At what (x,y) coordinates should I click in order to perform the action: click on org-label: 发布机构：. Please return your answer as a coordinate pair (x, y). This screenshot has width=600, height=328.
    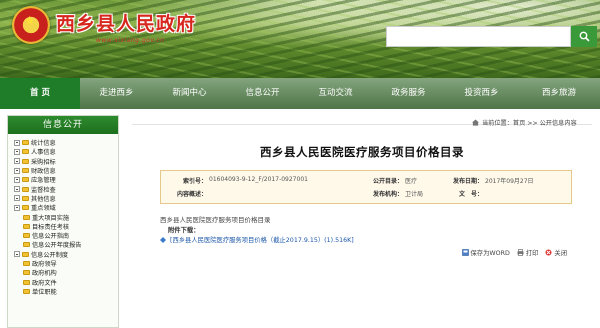
    Looking at the image, I should click on (387, 194).